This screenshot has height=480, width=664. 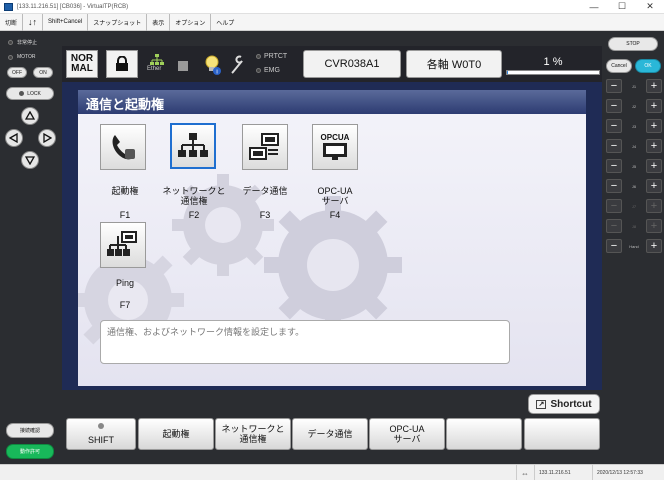 What do you see at coordinates (653, 206) in the screenshot?
I see `jog-plus-j7-button: +` at bounding box center [653, 206].